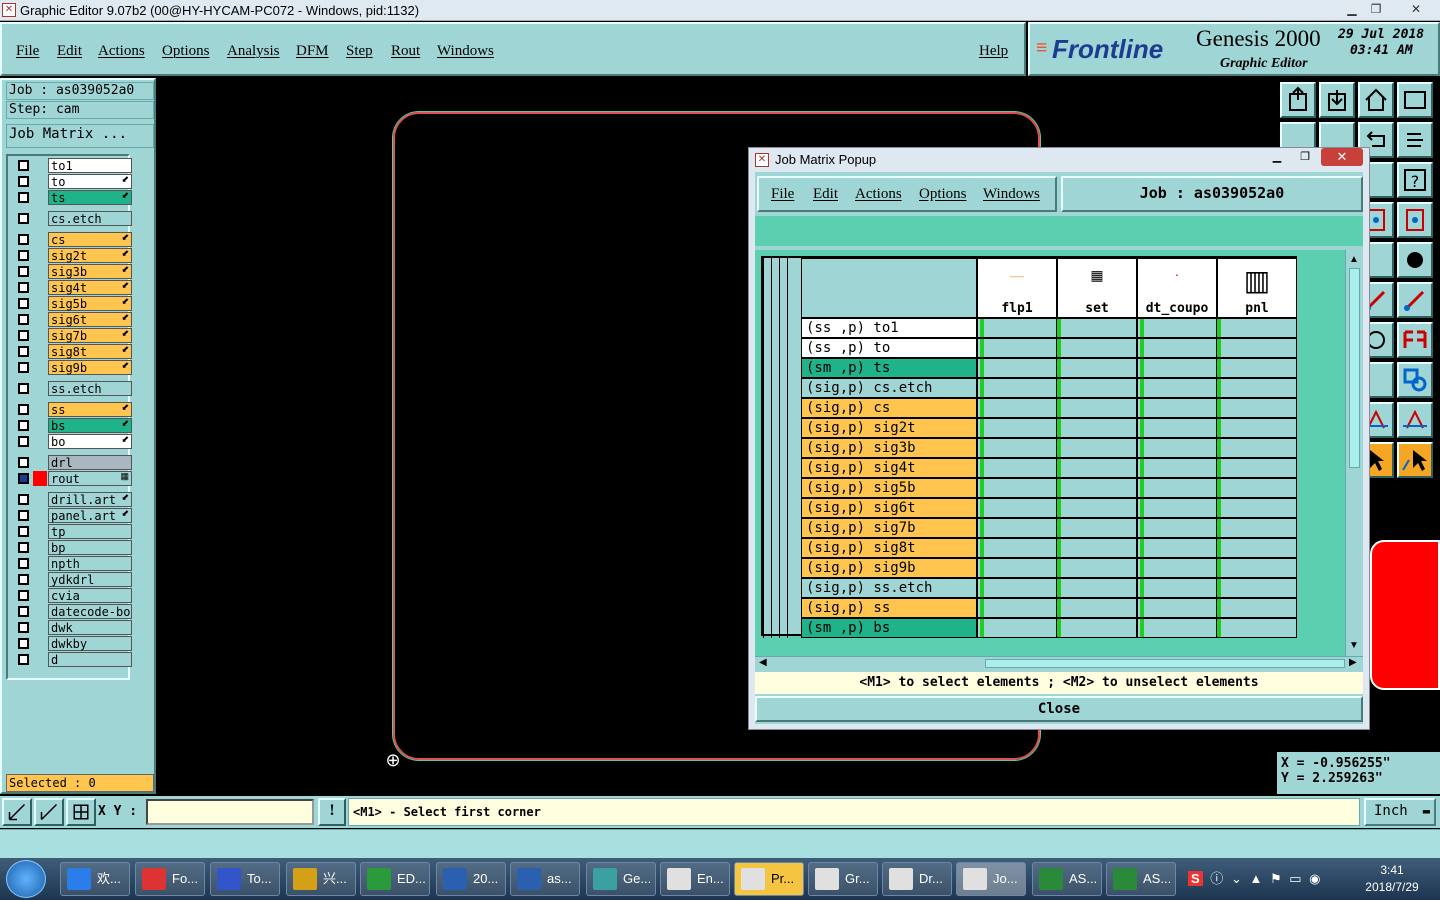 The image size is (1440, 900). What do you see at coordinates (121, 51) in the screenshot?
I see `menu-actions: Actions` at bounding box center [121, 51].